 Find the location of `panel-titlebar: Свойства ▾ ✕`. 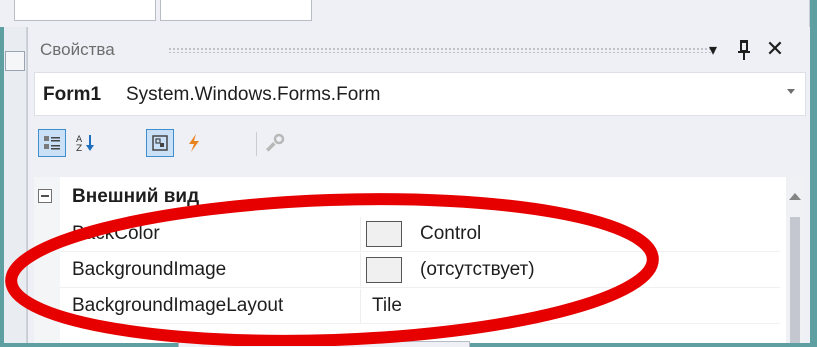

panel-titlebar: Свойства ▾ ✕ is located at coordinates (419, 49).